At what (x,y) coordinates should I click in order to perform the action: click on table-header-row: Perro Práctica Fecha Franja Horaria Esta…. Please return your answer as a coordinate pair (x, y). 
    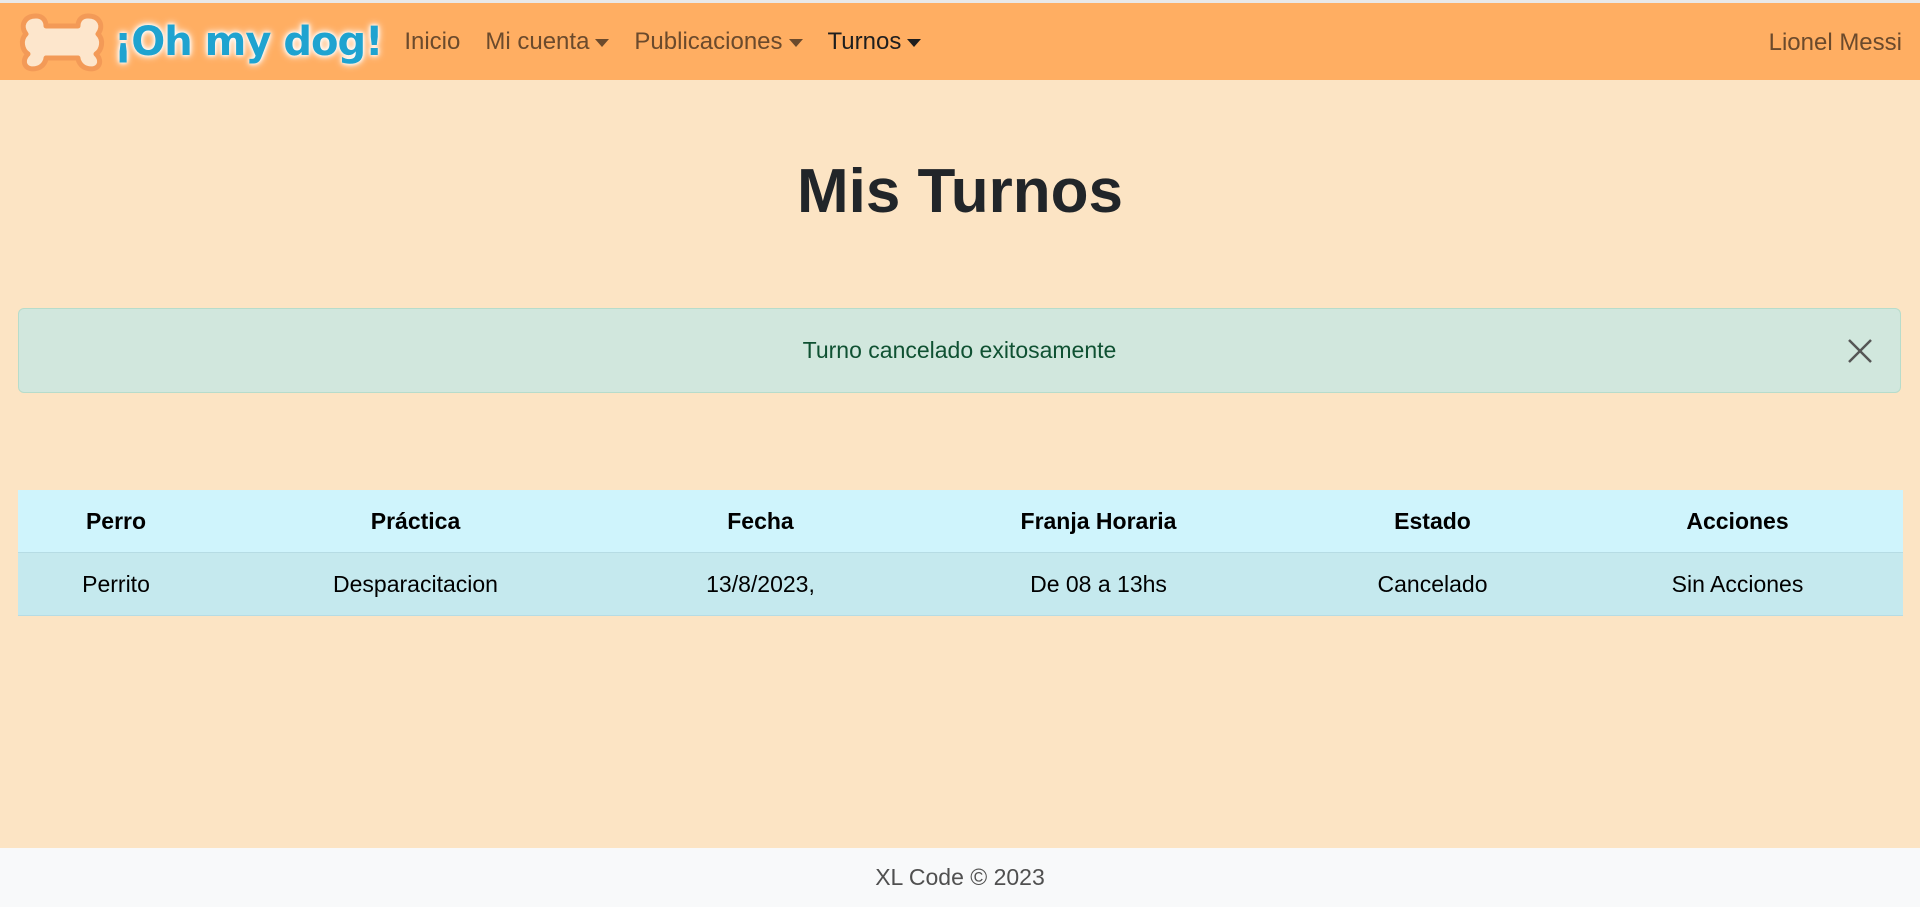
    Looking at the image, I should click on (960, 521).